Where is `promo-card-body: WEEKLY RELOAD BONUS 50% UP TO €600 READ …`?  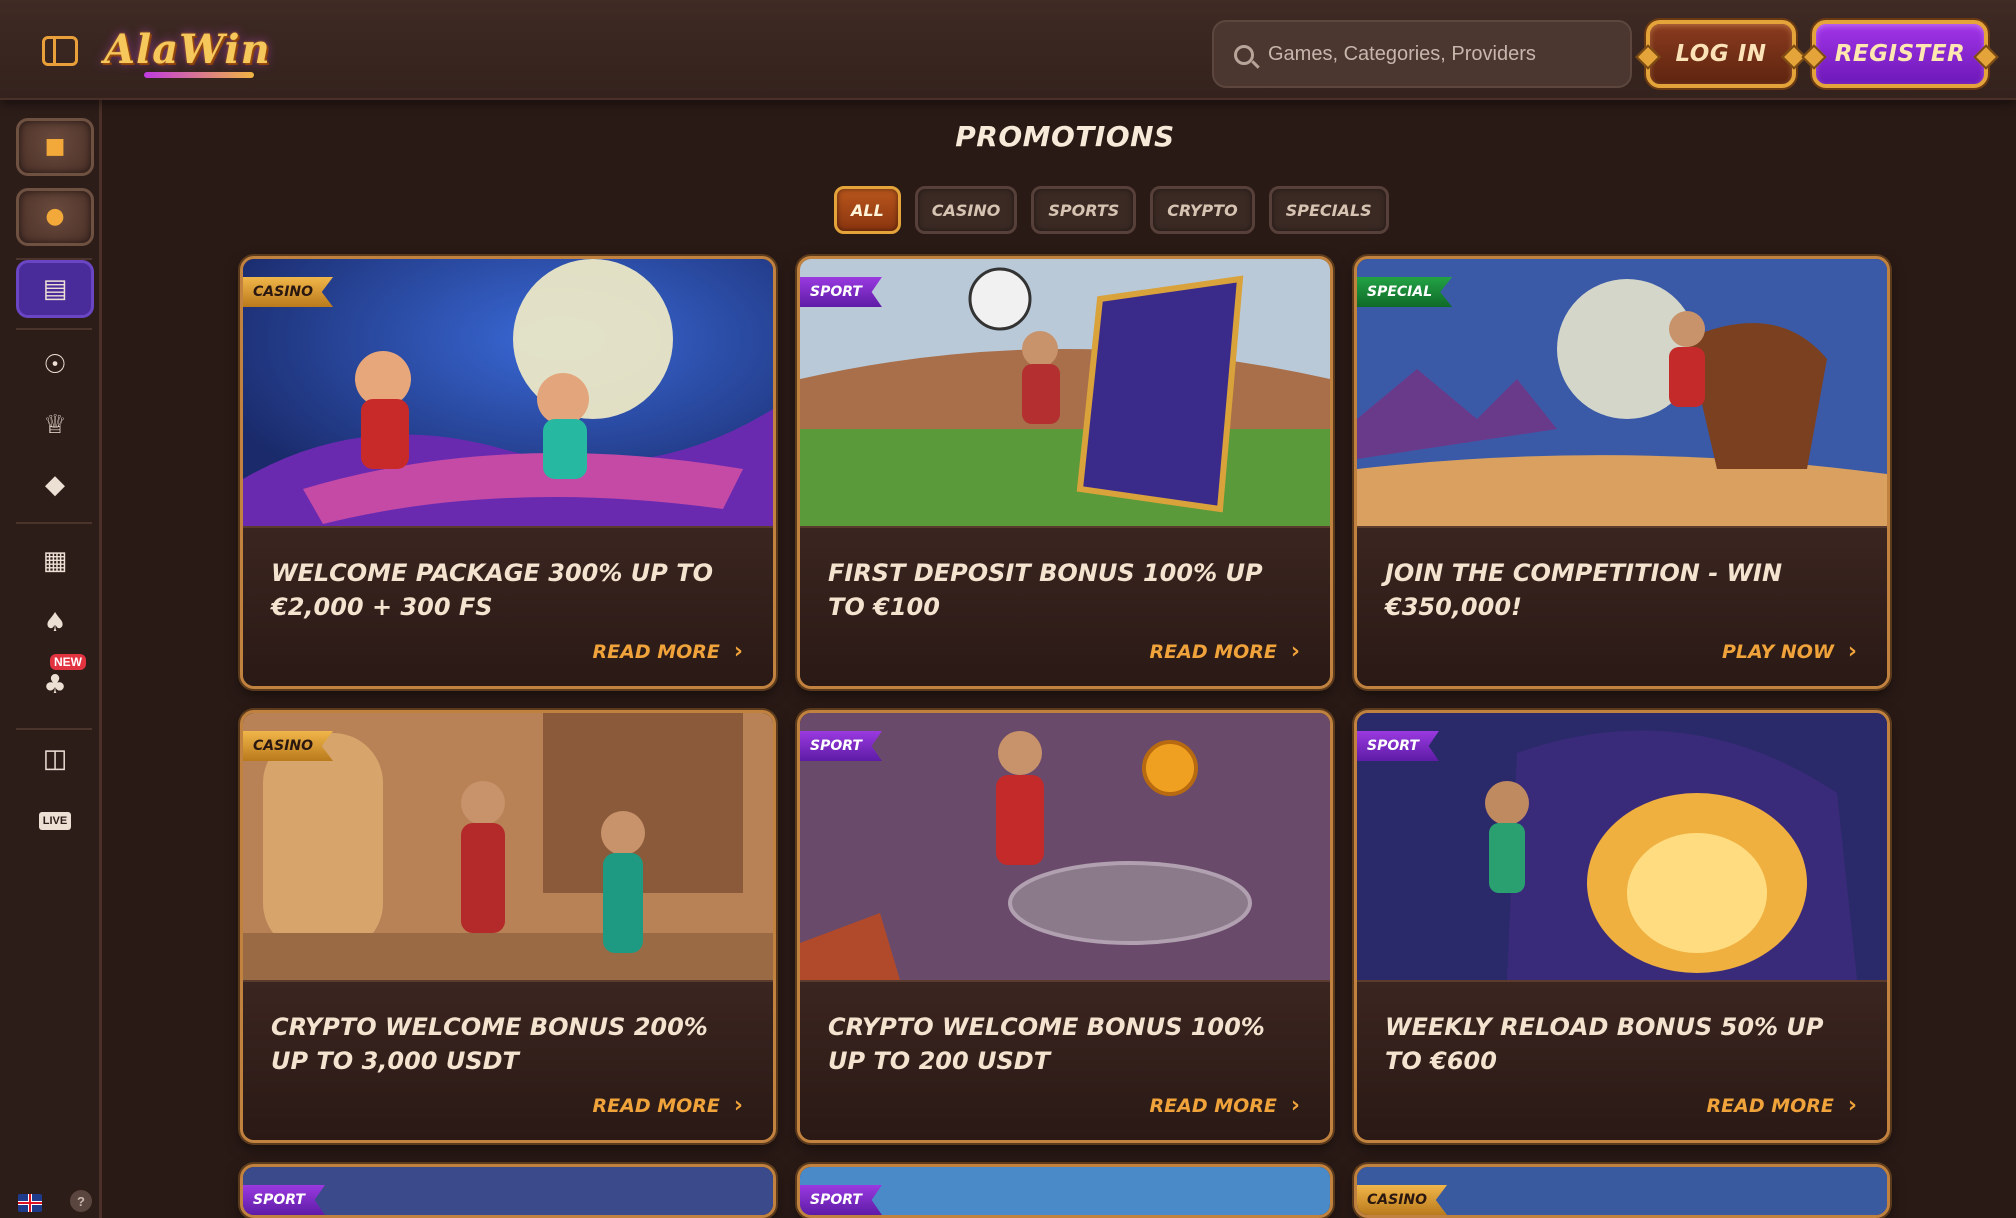
promo-card-body: WEEKLY RELOAD BONUS 50% UP TO €600 READ … is located at coordinates (1622, 1060).